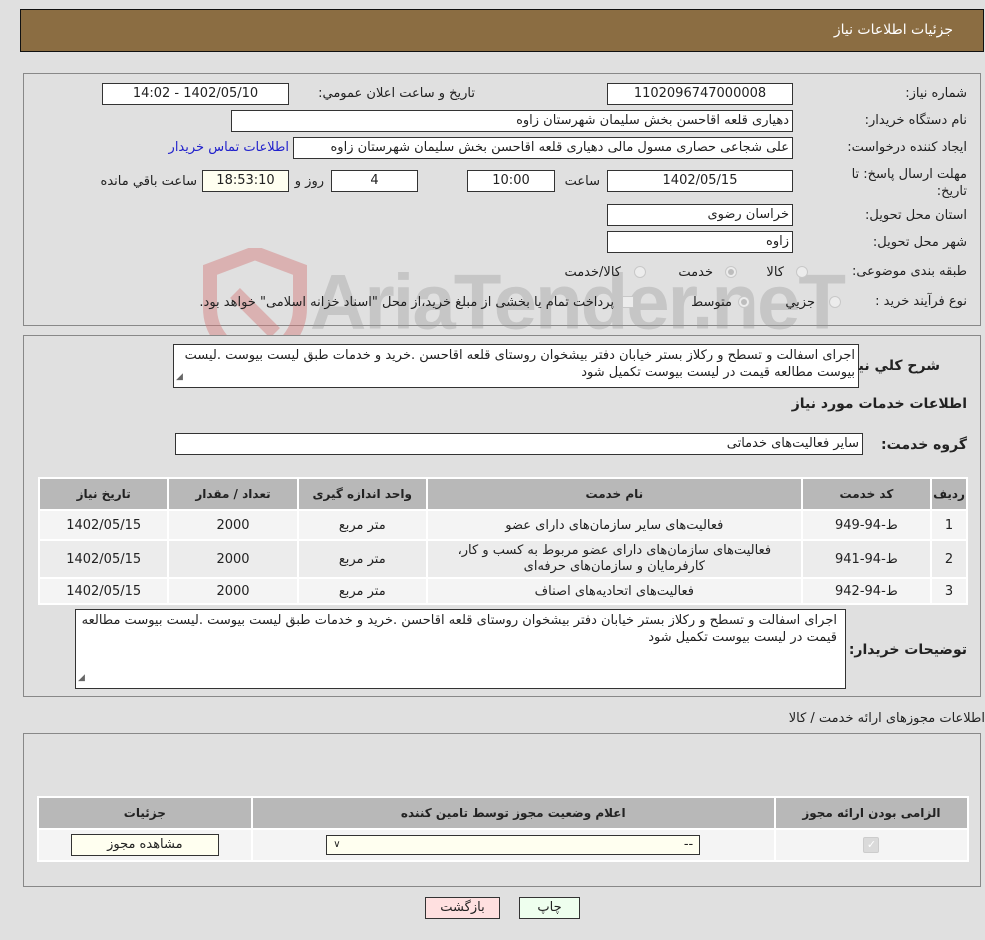 This screenshot has height=940, width=985. I want to click on category-radio-goods-service, so click(640, 272).